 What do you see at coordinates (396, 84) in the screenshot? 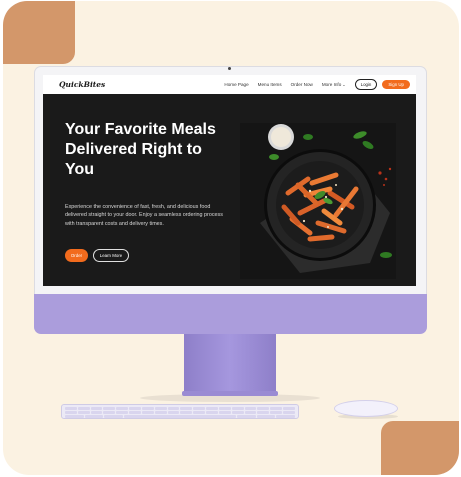
I see `signup-button: Sign Up` at bounding box center [396, 84].